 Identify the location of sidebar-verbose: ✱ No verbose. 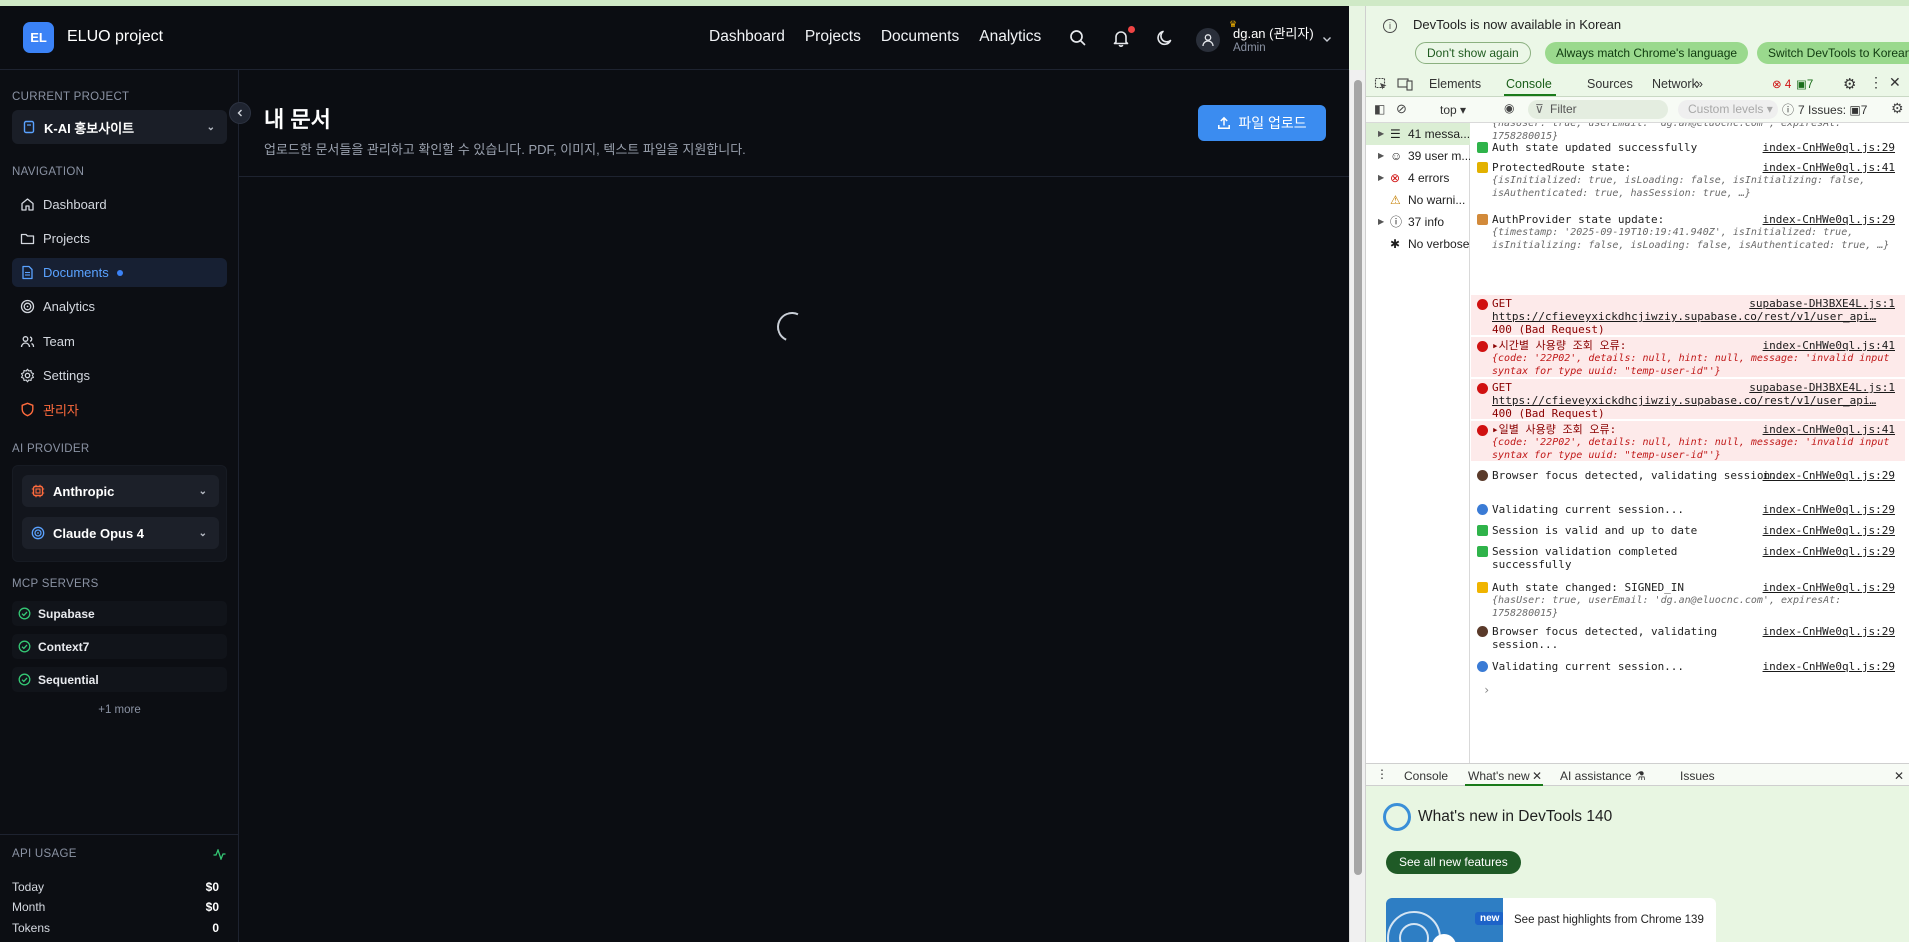
(1418, 244).